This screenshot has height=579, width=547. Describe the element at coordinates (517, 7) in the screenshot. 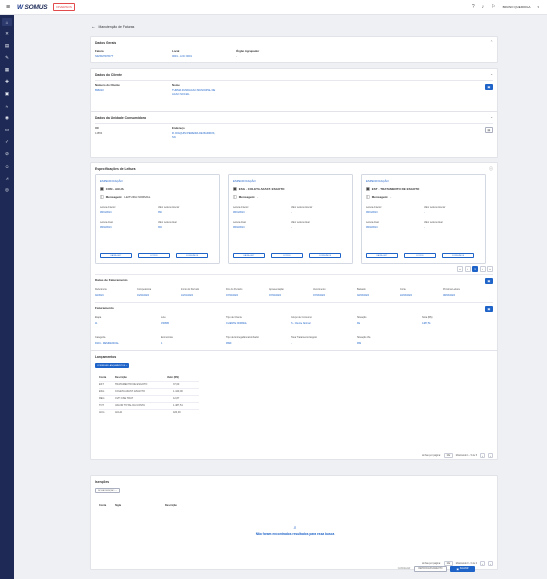

I see `user-name: BRUNO QUEIROGA` at that location.